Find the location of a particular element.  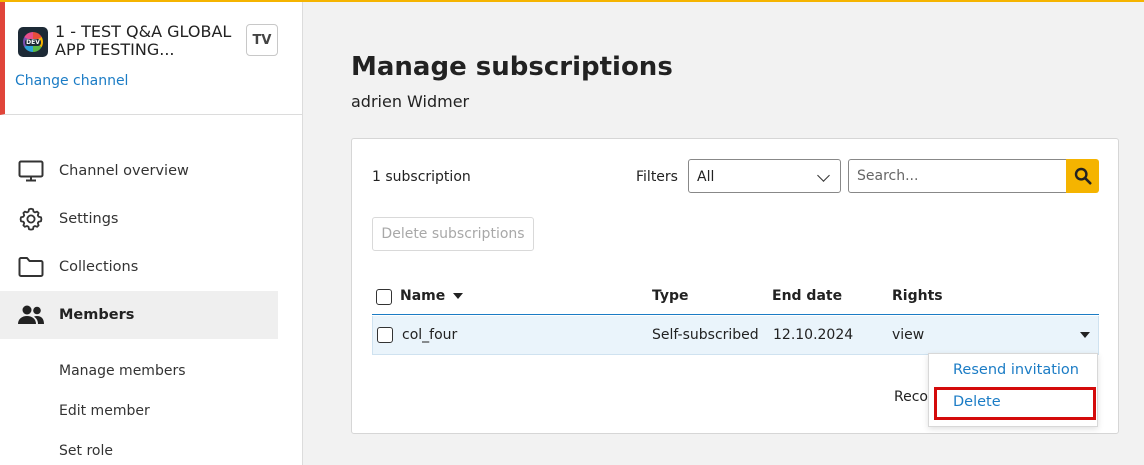

cell-rights: view is located at coordinates (908, 335).